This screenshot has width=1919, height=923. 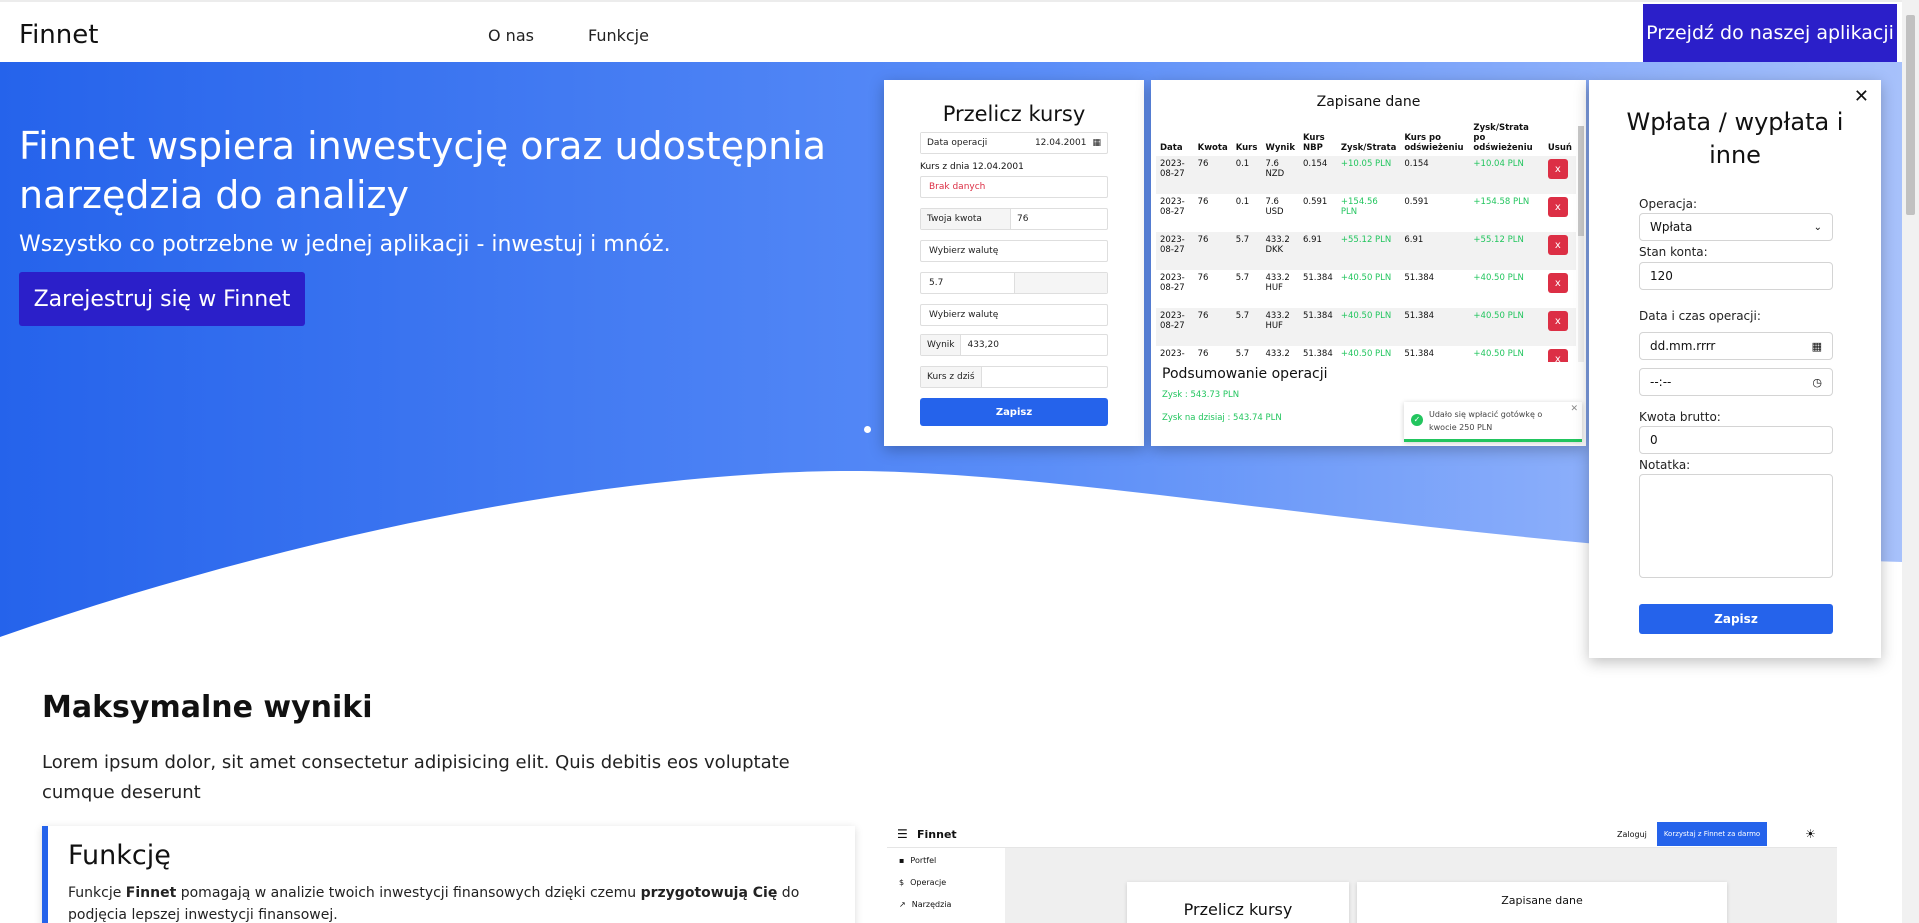 I want to click on nav-link-about: O nas, so click(x=511, y=35).